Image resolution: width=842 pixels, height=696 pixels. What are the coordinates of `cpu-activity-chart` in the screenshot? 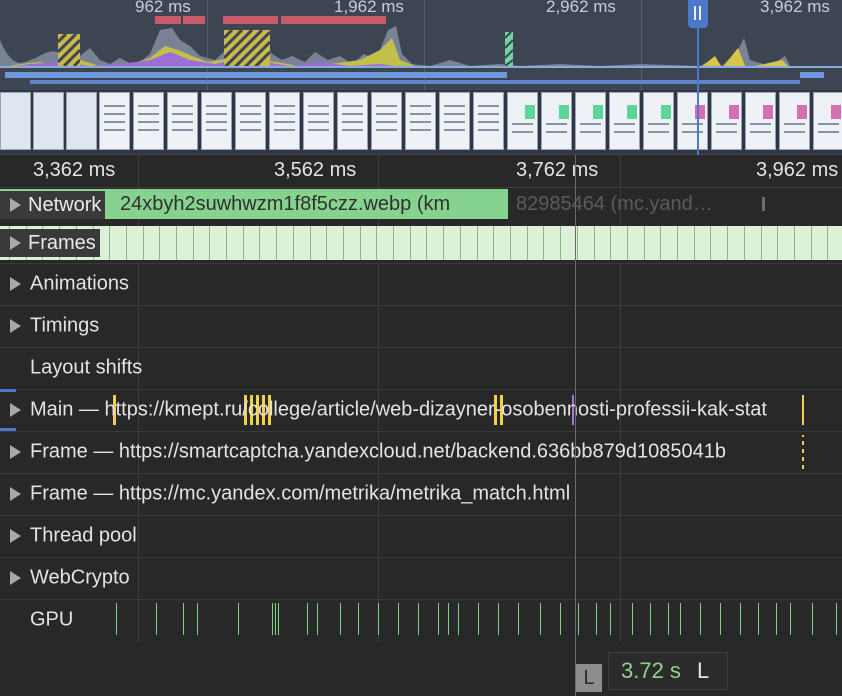 It's located at (421, 47).